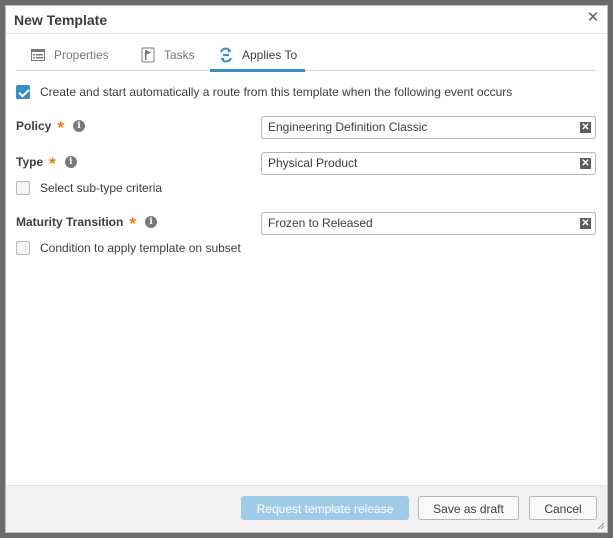 The image size is (613, 538). What do you see at coordinates (601, 526) in the screenshot?
I see `resize-grip-icon` at bounding box center [601, 526].